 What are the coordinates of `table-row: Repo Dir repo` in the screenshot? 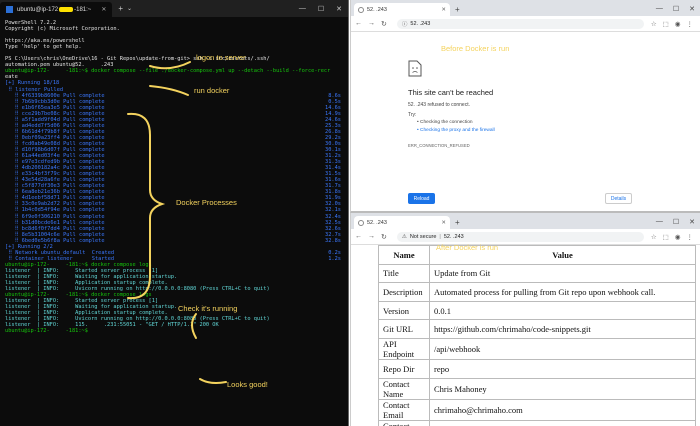 It's located at (537, 368).